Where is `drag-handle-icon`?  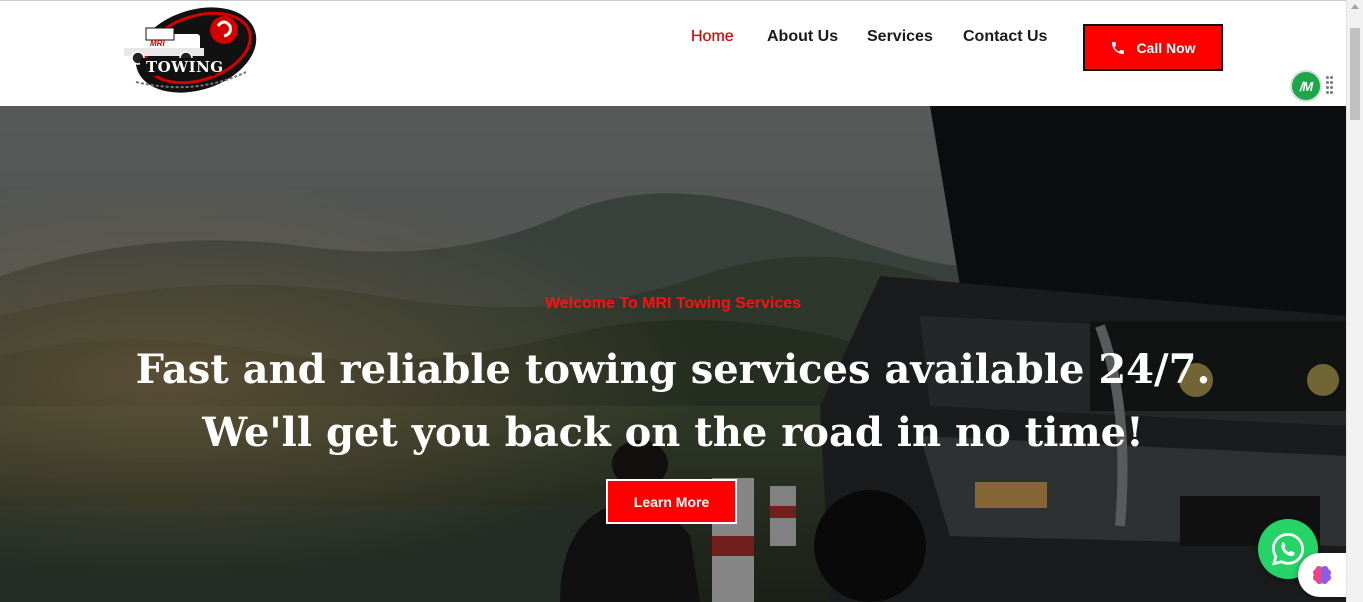 drag-handle-icon is located at coordinates (1330, 86).